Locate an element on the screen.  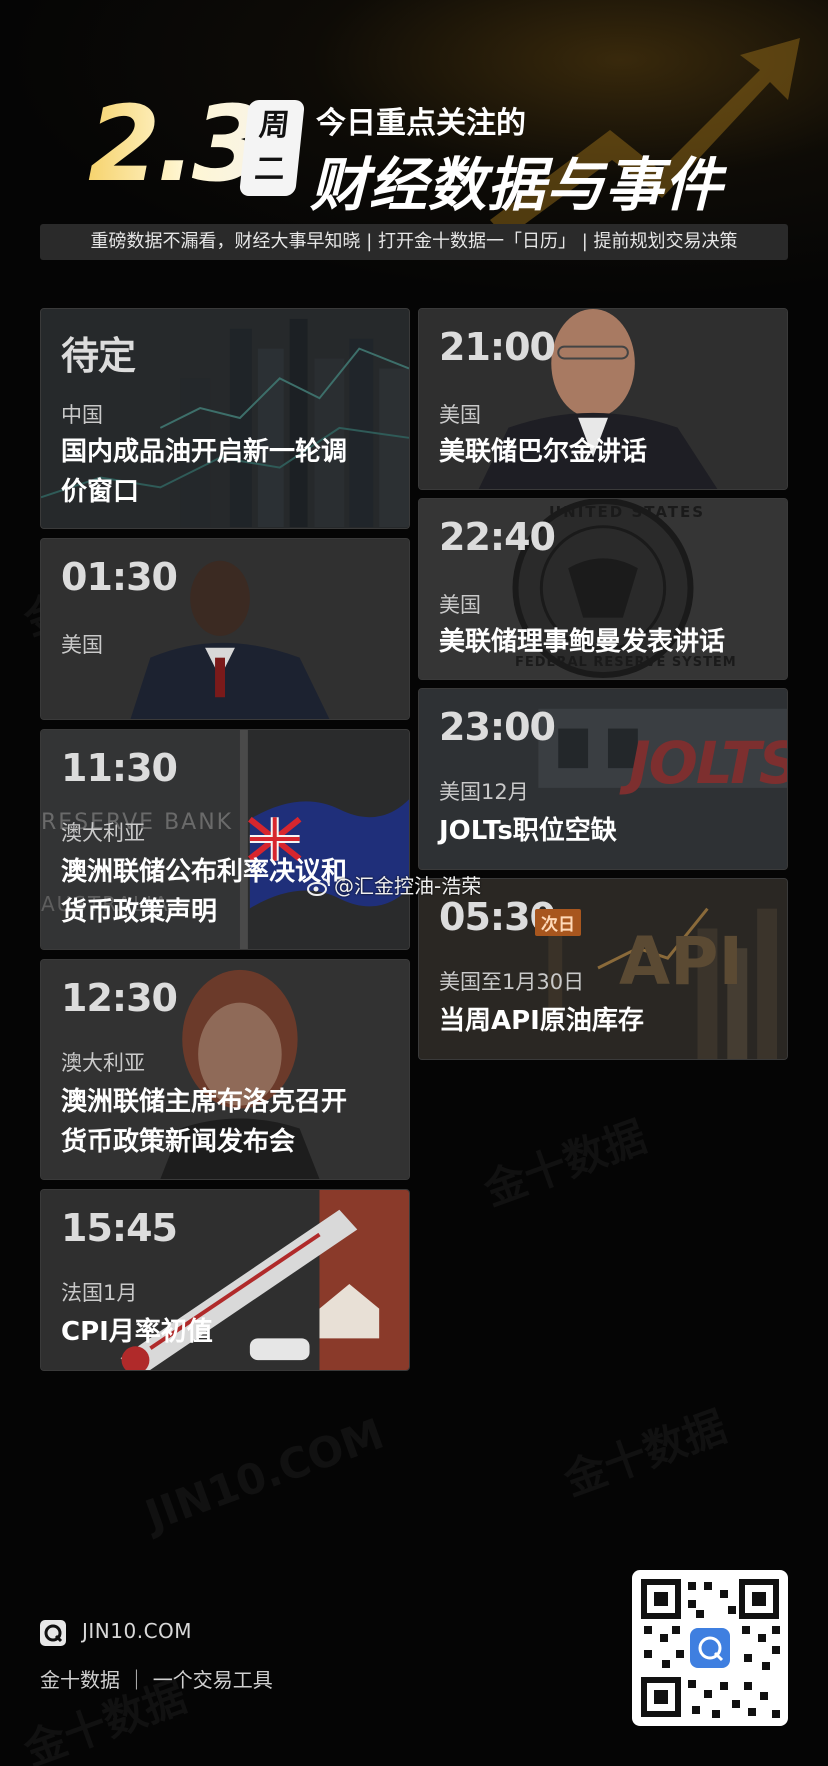
event-time: 11:30 is located at coordinates (119, 768).